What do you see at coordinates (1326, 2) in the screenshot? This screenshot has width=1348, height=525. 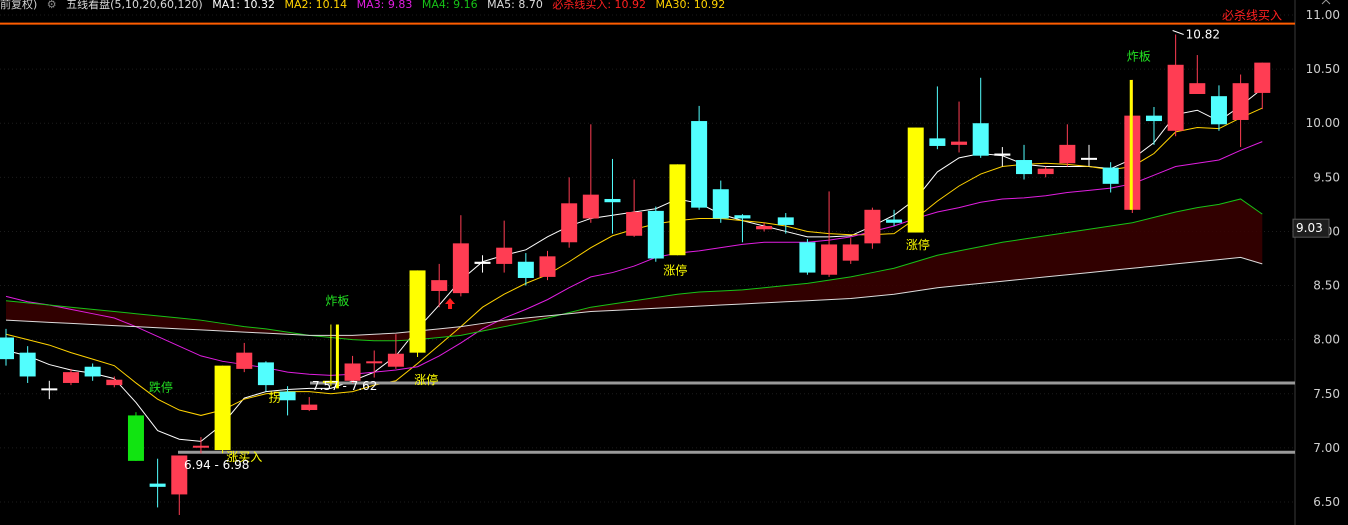 I see `chevron-up-icon` at bounding box center [1326, 2].